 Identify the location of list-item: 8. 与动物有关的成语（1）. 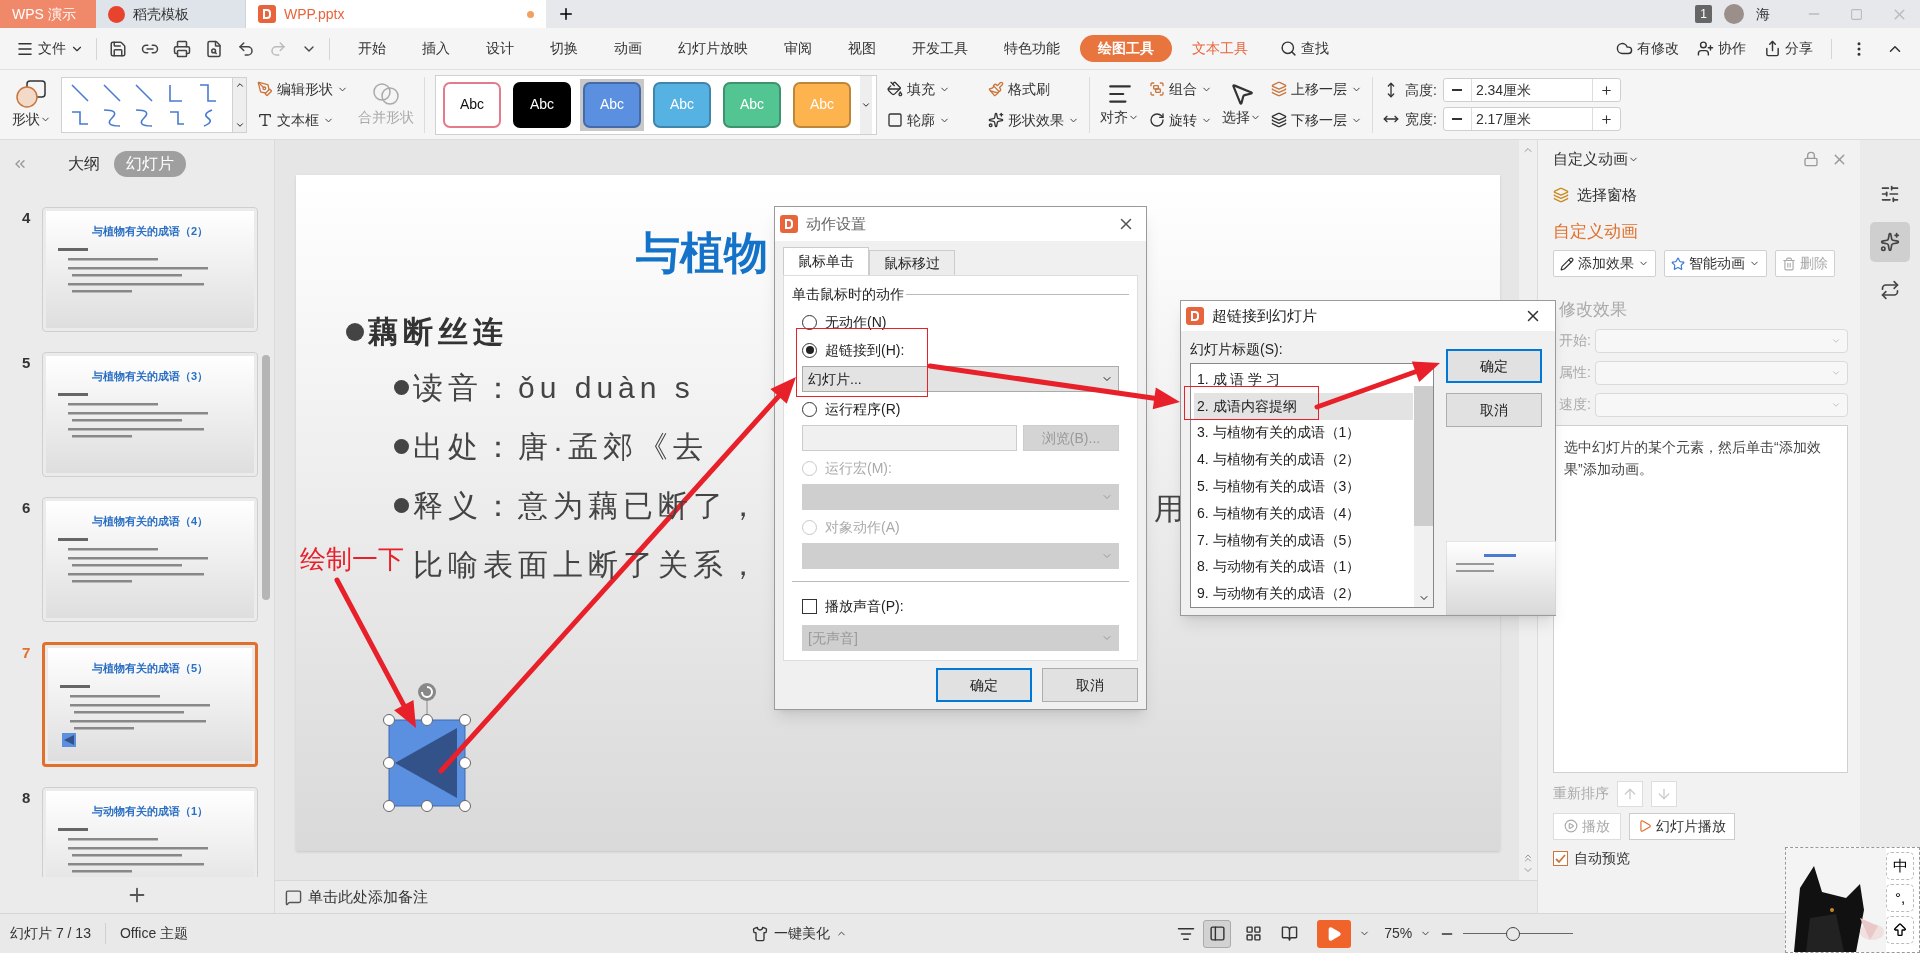
(1303, 567).